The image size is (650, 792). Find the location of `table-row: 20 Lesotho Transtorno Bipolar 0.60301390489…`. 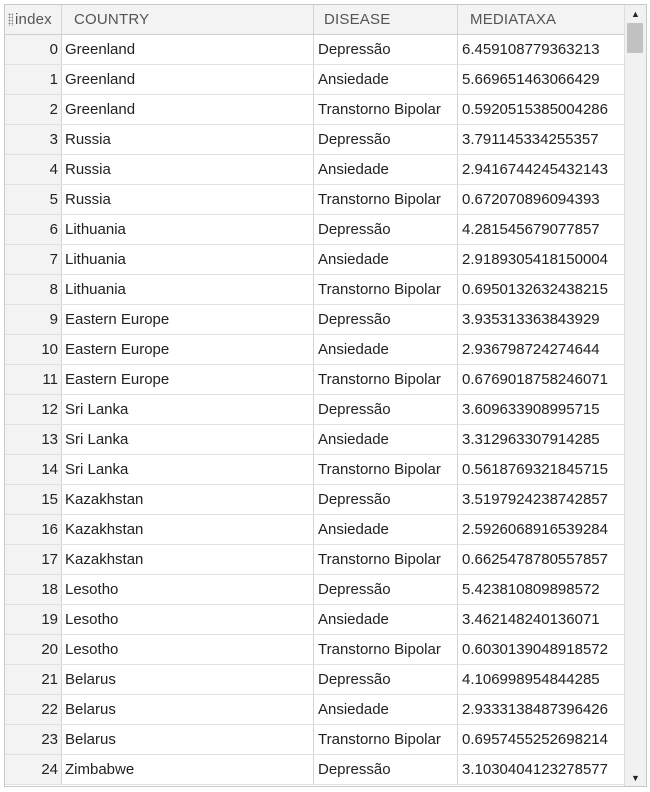

table-row: 20 Lesotho Transtorno Bipolar 0.60301390489… is located at coordinates (315, 650).